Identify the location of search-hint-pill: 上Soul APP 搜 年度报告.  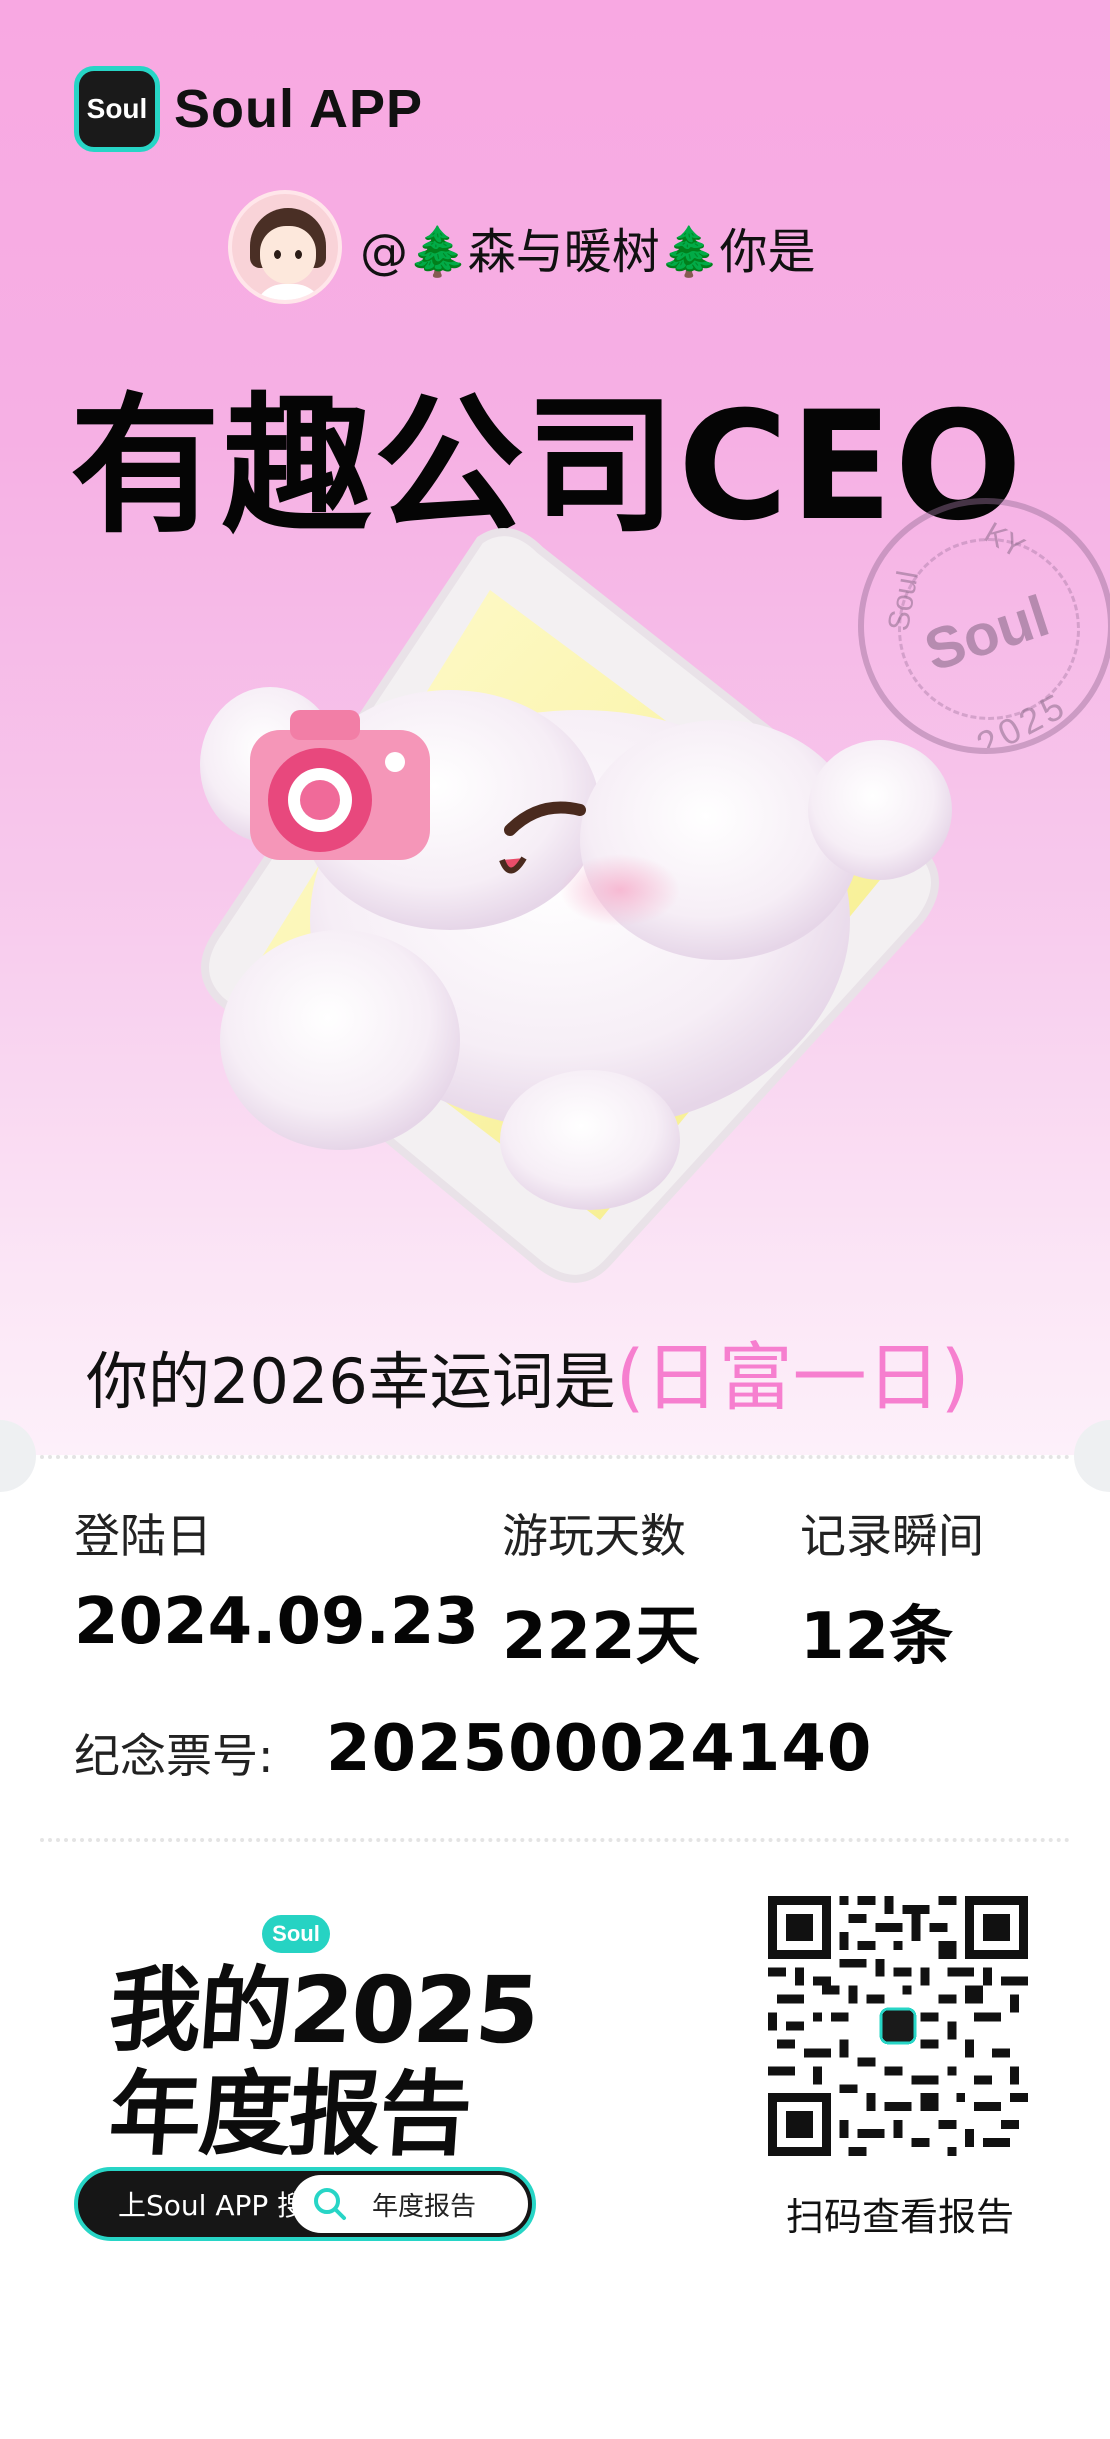
(305, 2204).